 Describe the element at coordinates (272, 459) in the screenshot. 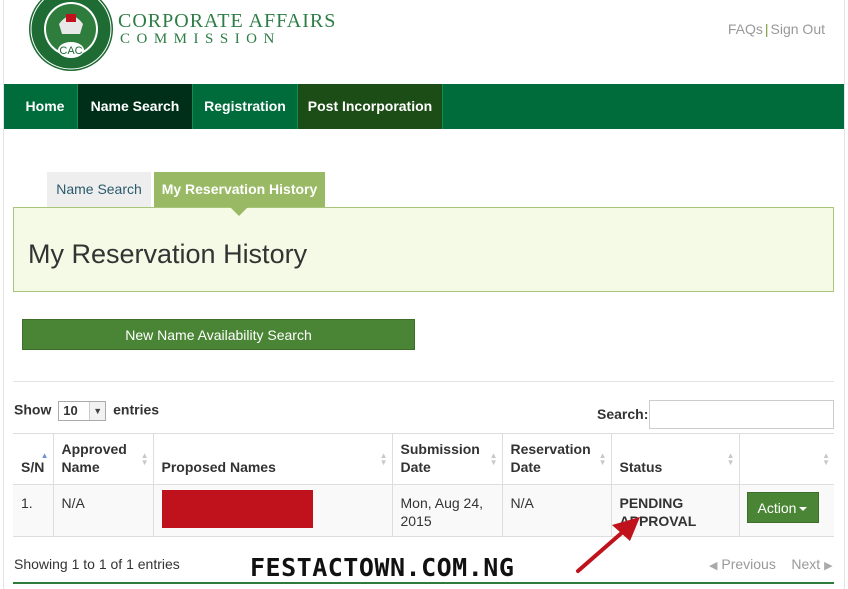

I see `col-header-proposed-names: Proposed Names ▲ ▼` at that location.